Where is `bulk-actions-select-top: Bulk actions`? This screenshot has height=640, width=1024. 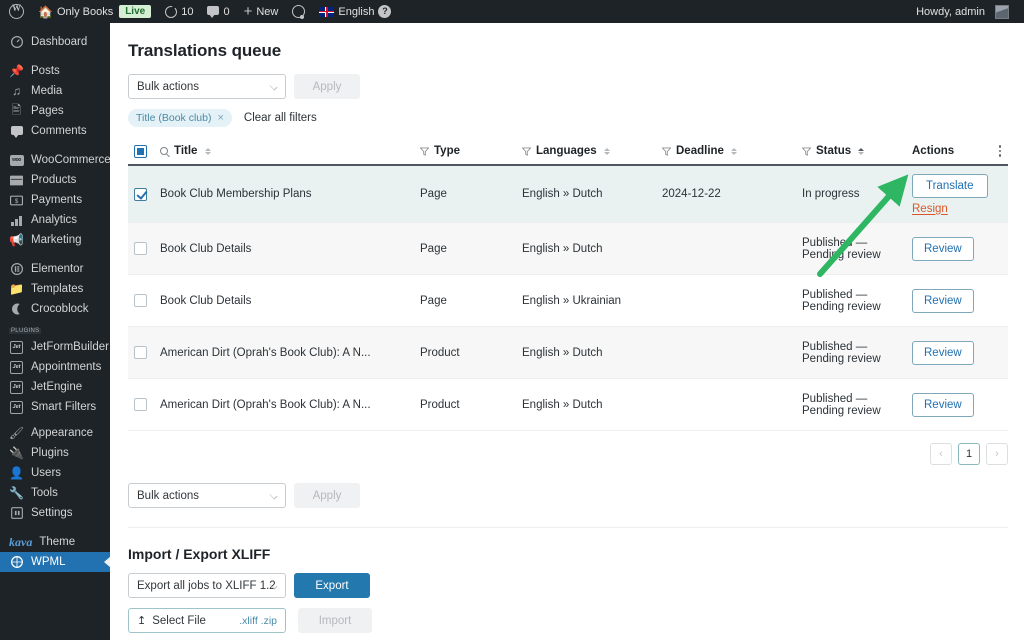 bulk-actions-select-top: Bulk actions is located at coordinates (207, 86).